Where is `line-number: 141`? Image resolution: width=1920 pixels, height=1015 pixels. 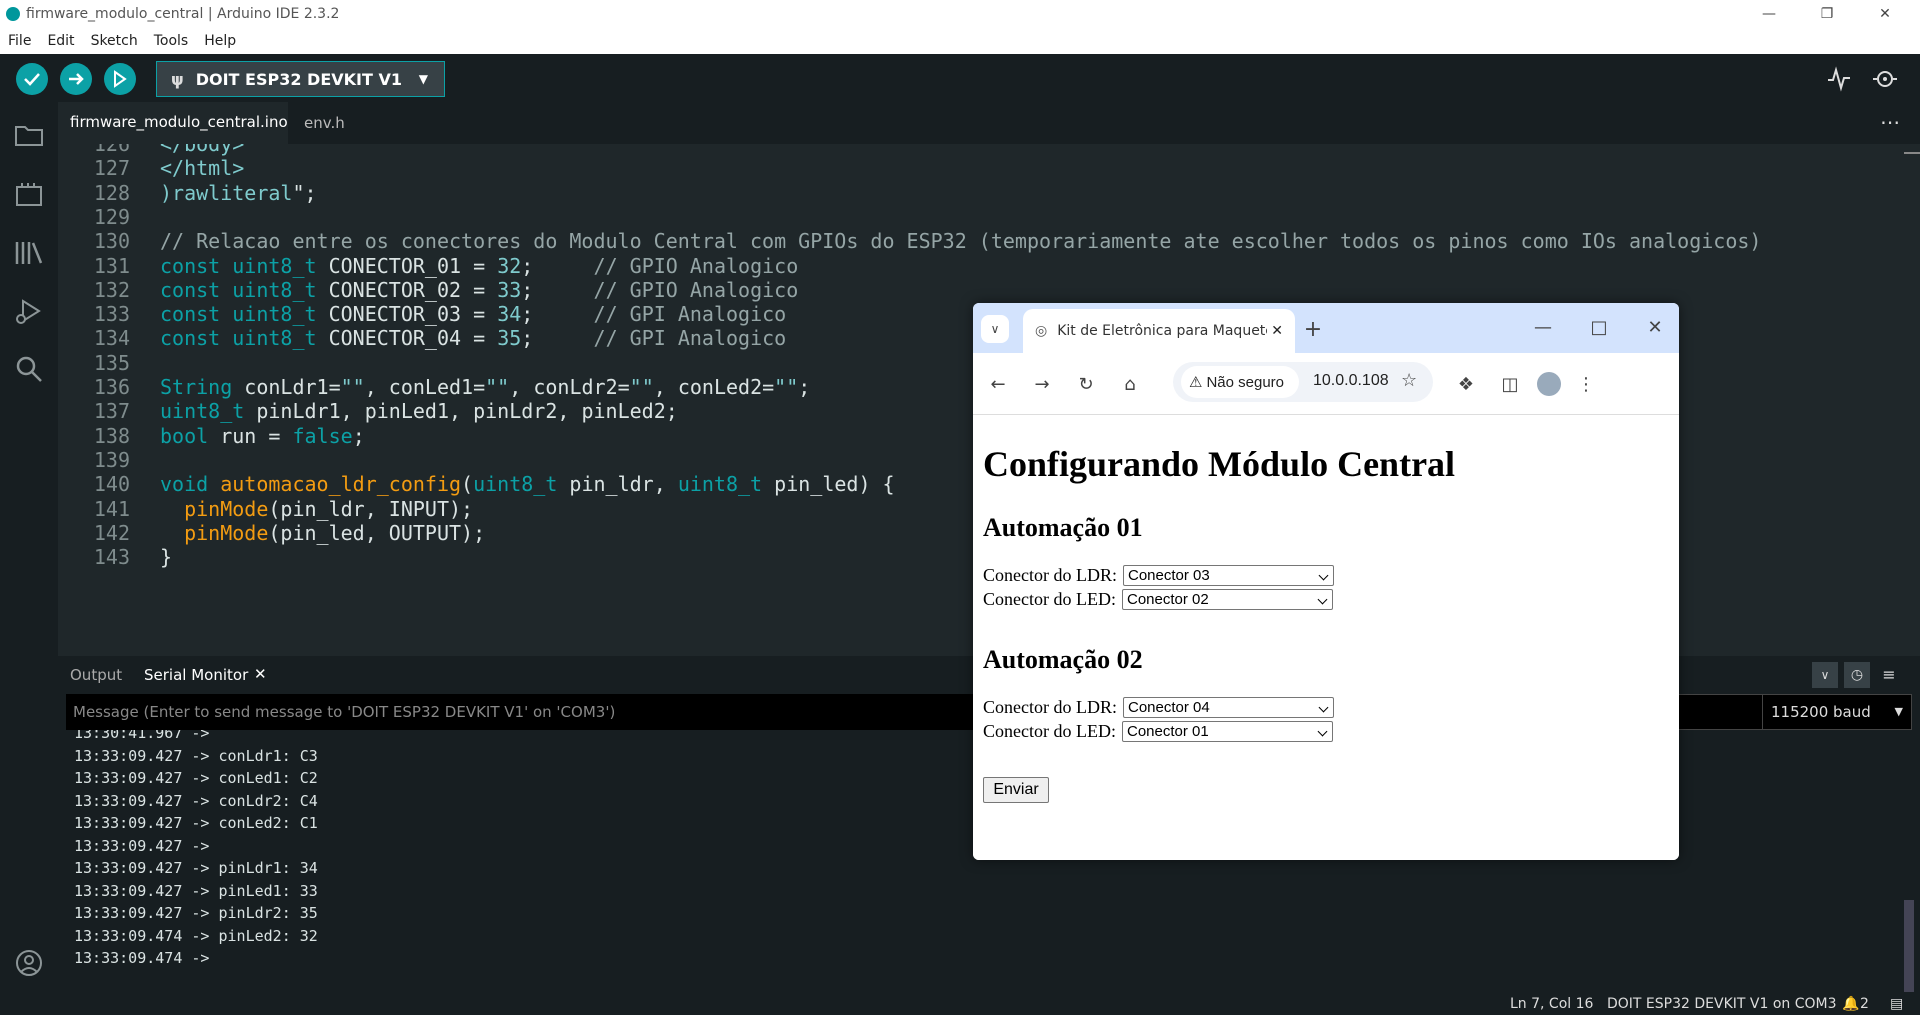 line-number: 141 is located at coordinates (111, 508).